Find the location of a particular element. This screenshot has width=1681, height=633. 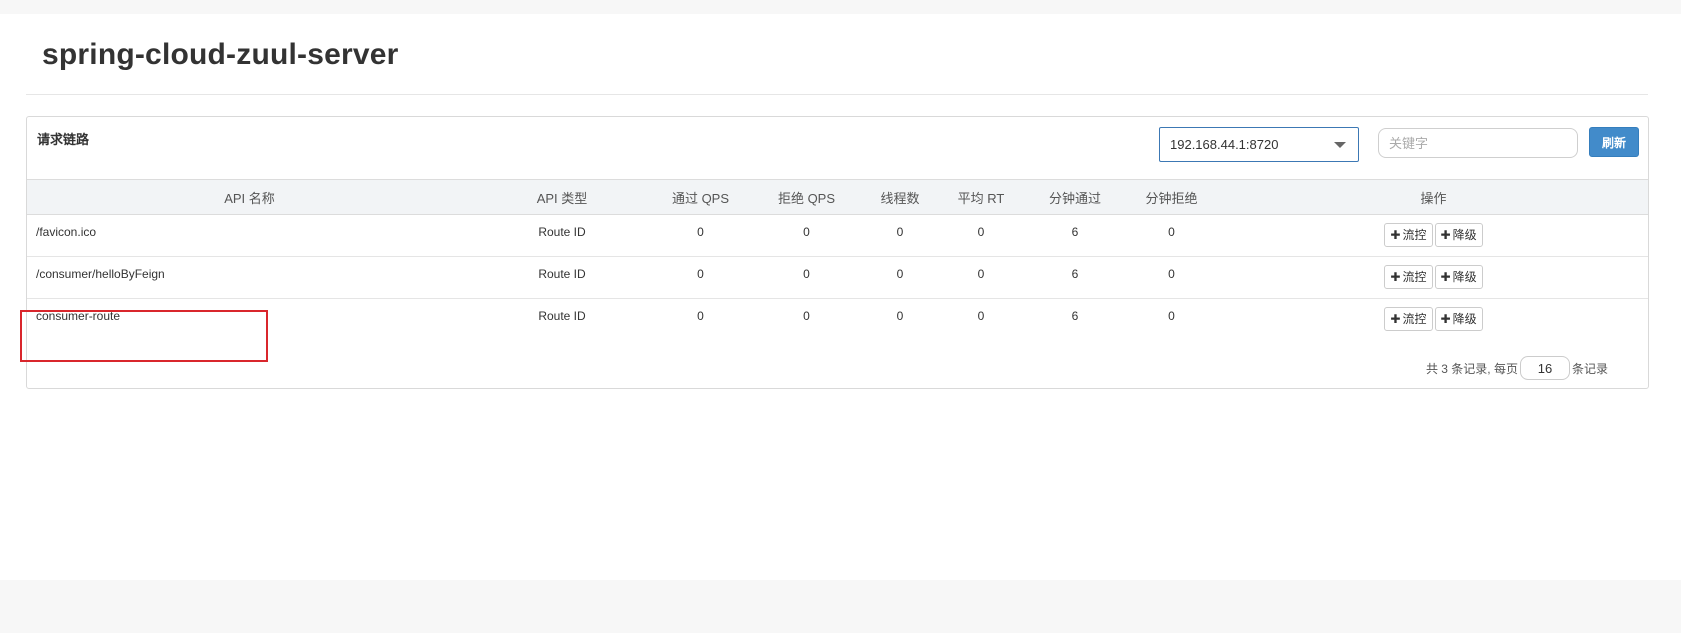

panel-heading: 请求链路 is located at coordinates (63, 139).